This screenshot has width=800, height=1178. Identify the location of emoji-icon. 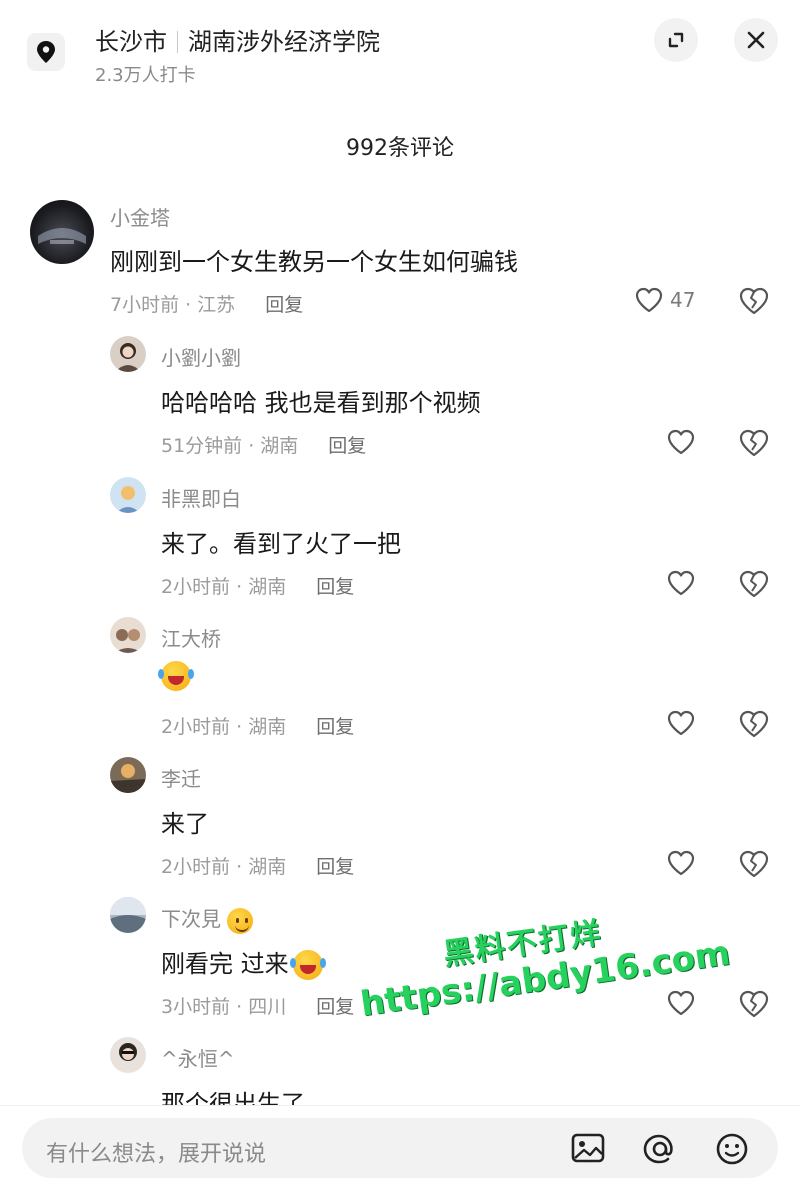
(732, 1149).